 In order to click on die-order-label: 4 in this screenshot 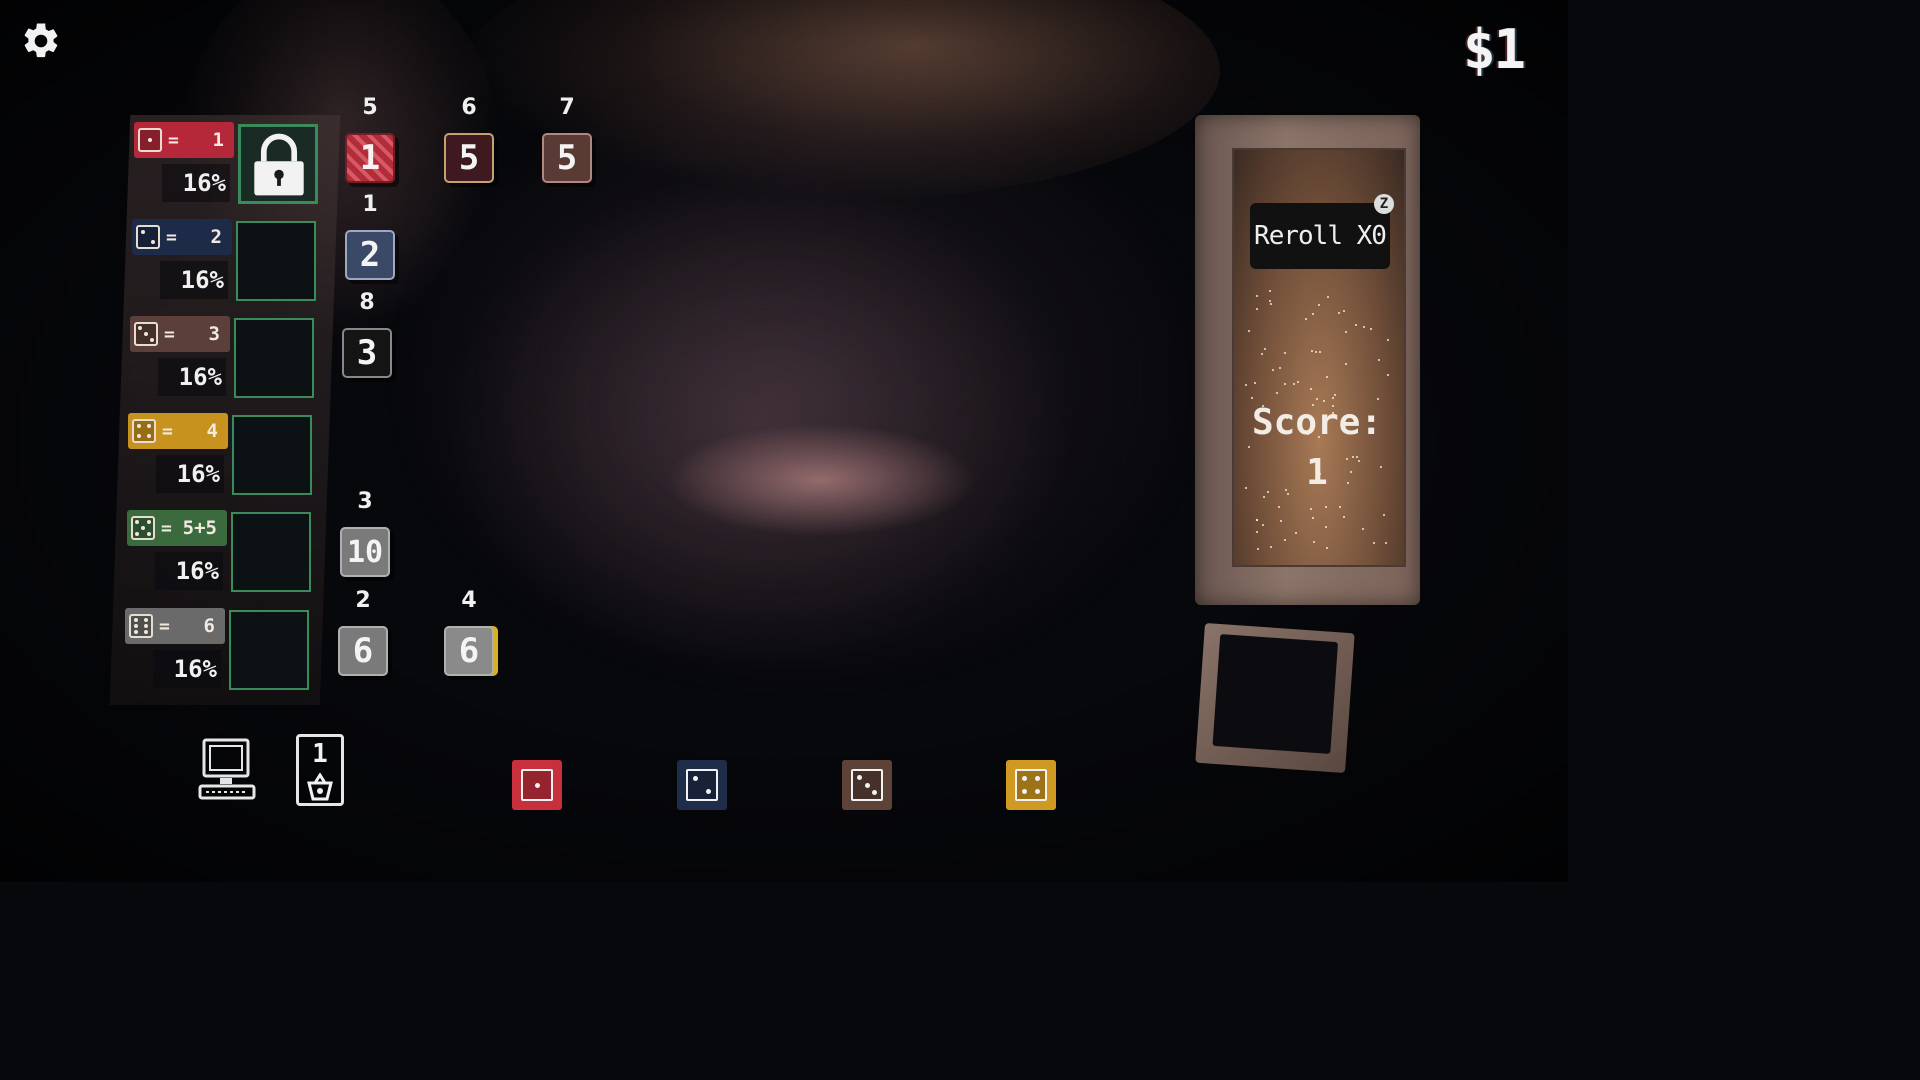, I will do `click(469, 600)`.